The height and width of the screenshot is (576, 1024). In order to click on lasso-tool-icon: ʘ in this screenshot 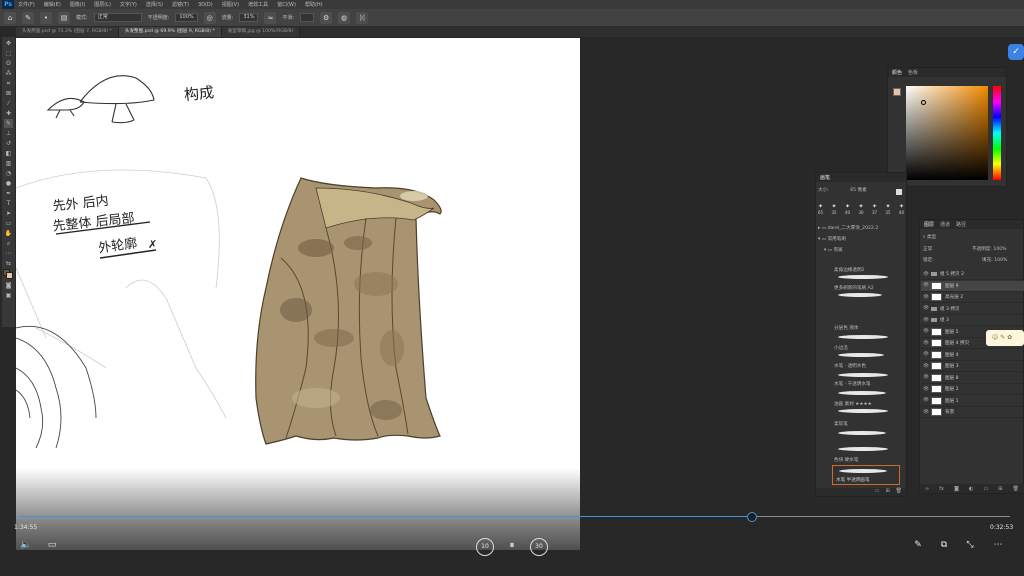, I will do `click(8, 63)`.